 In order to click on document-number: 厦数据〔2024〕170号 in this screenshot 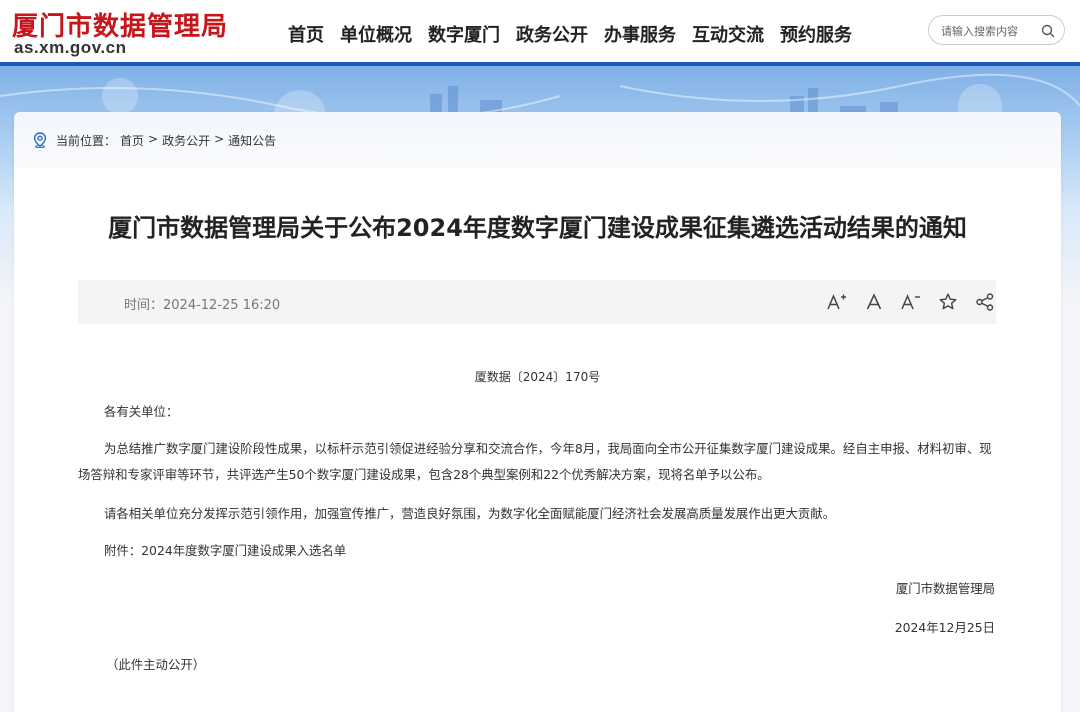, I will do `click(537, 377)`.